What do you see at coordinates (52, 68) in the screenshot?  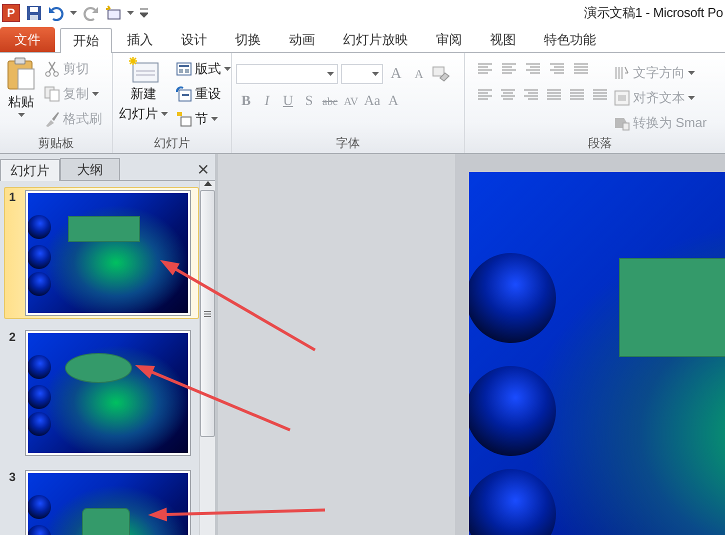 I see `scissors-icon` at bounding box center [52, 68].